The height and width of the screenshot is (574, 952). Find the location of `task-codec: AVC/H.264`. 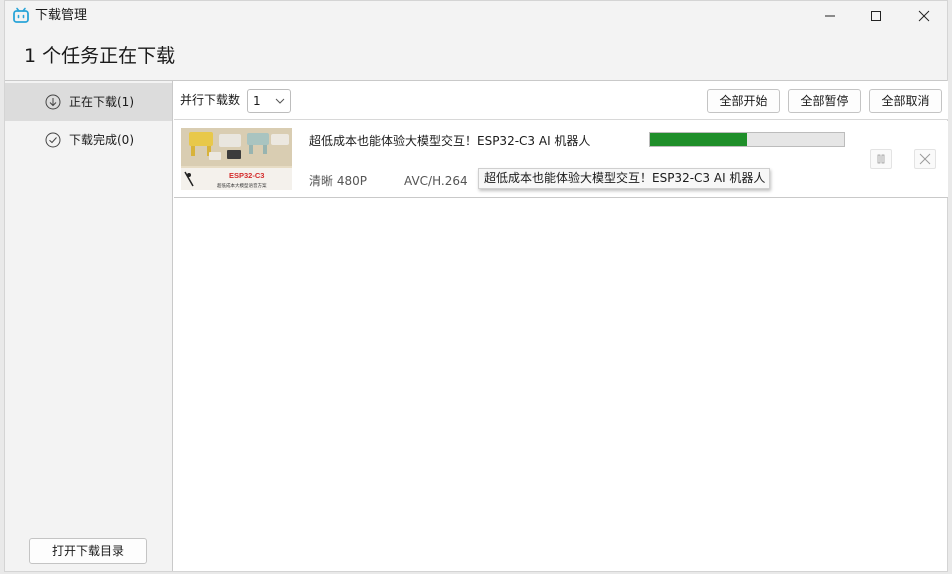

task-codec: AVC/H.264 is located at coordinates (436, 181).